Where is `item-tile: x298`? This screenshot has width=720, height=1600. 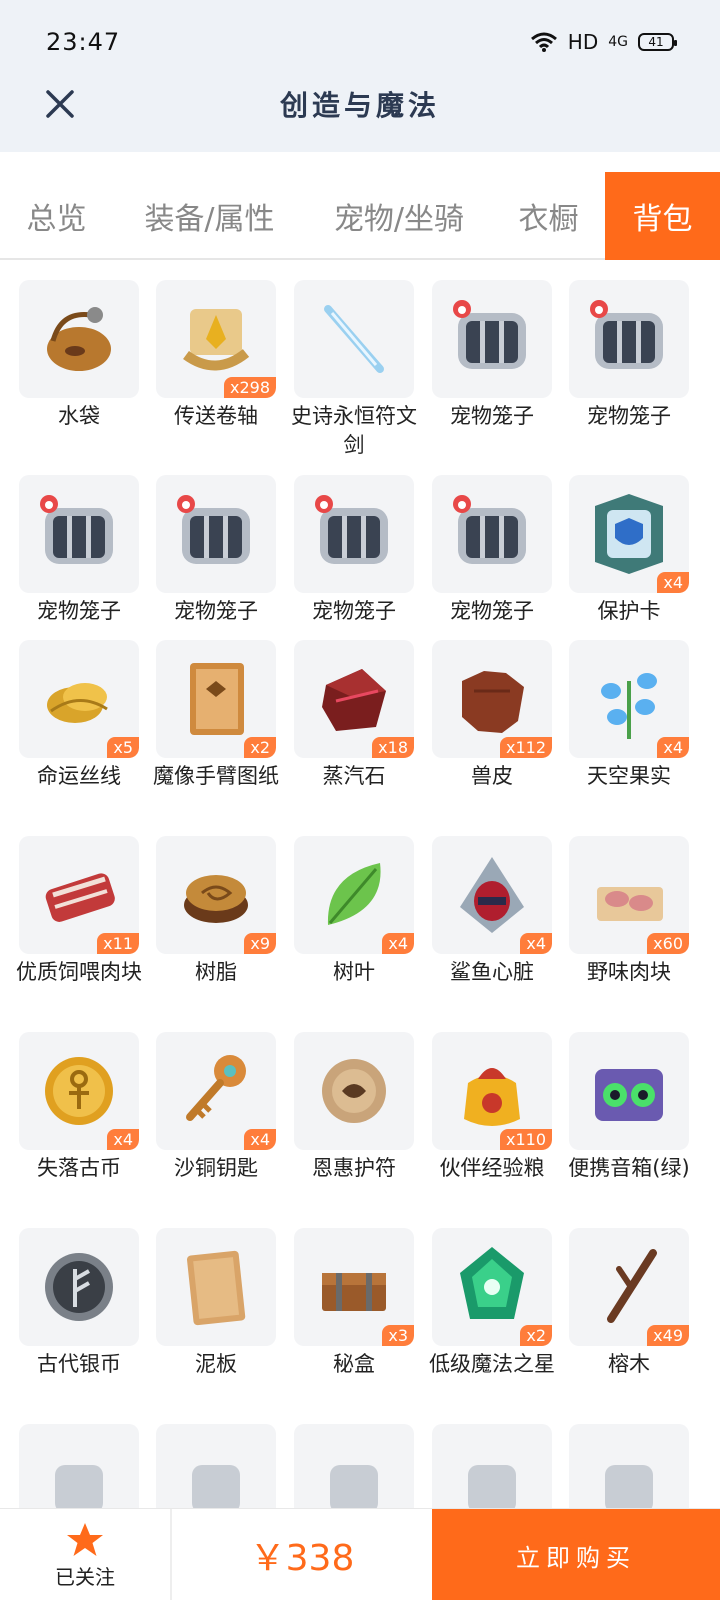 item-tile: x298 is located at coordinates (216, 339).